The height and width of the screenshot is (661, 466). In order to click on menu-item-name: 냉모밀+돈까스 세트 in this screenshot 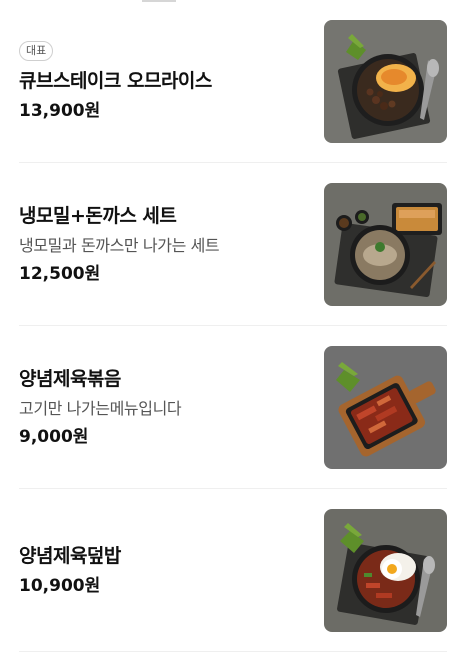, I will do `click(98, 216)`.